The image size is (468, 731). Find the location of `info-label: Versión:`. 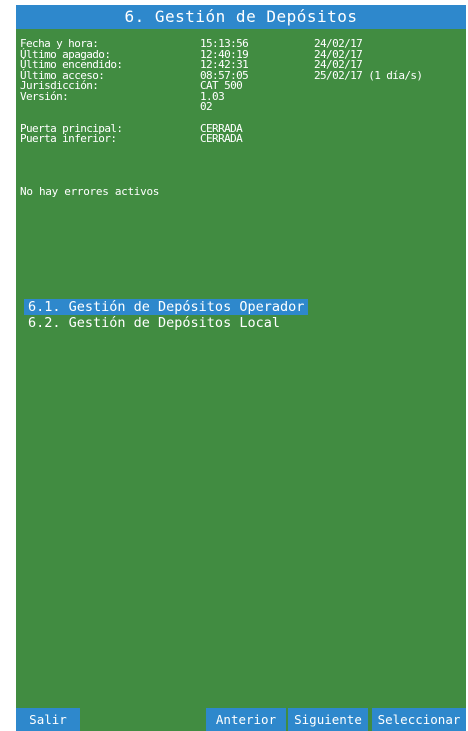

info-label: Versión: is located at coordinates (44, 96).